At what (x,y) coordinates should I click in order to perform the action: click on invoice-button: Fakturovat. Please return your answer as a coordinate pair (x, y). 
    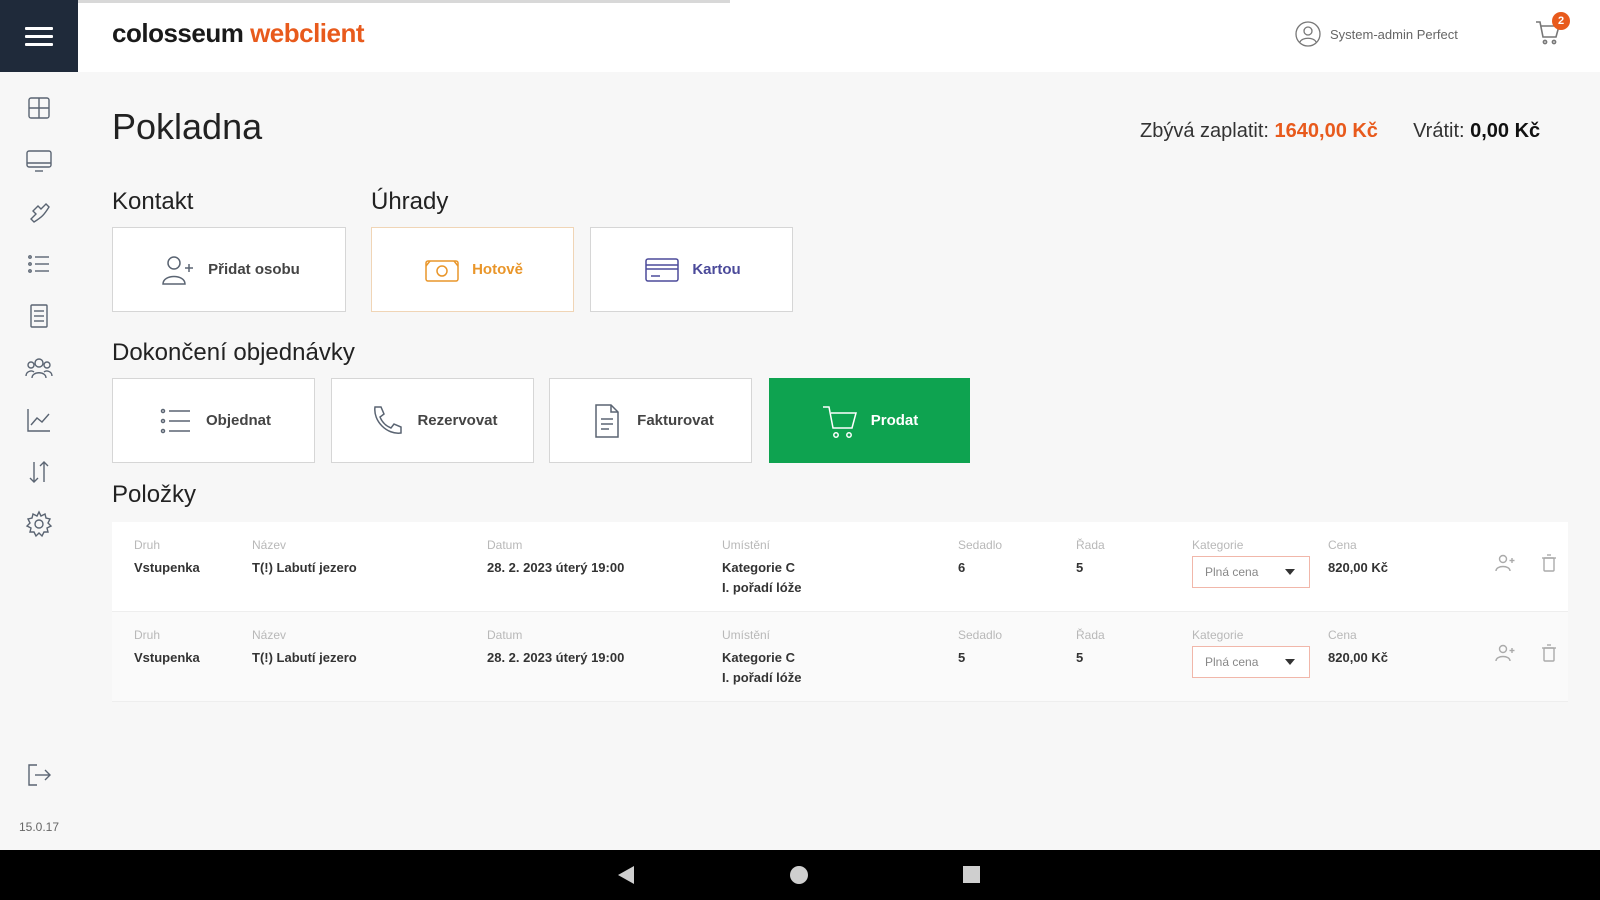
    Looking at the image, I should click on (650, 420).